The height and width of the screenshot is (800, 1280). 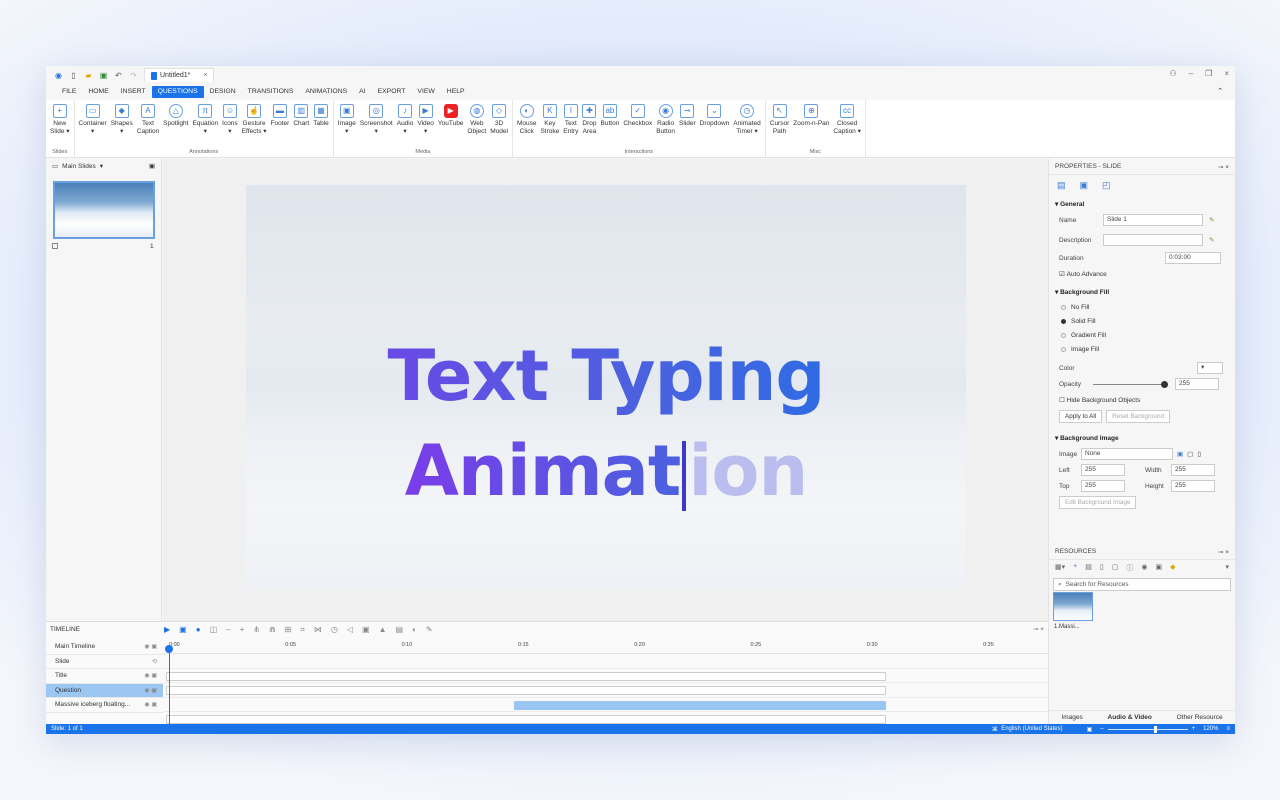 I want to click on image-icon: ▣, so click(x=366, y=630).